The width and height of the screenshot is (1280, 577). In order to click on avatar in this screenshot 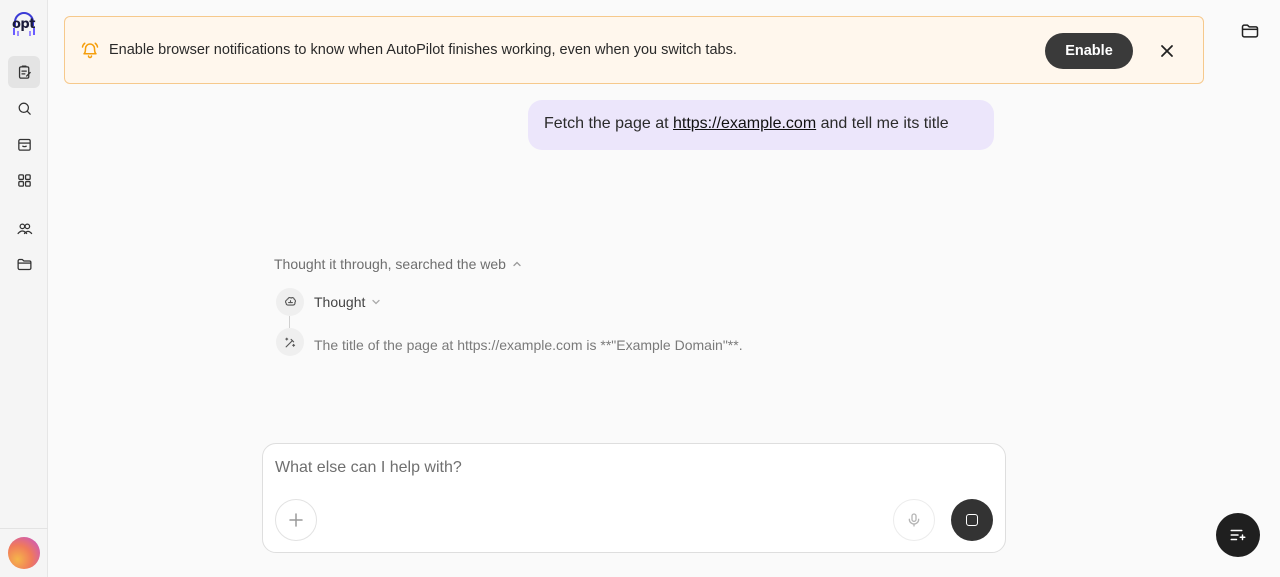, I will do `click(24, 553)`.